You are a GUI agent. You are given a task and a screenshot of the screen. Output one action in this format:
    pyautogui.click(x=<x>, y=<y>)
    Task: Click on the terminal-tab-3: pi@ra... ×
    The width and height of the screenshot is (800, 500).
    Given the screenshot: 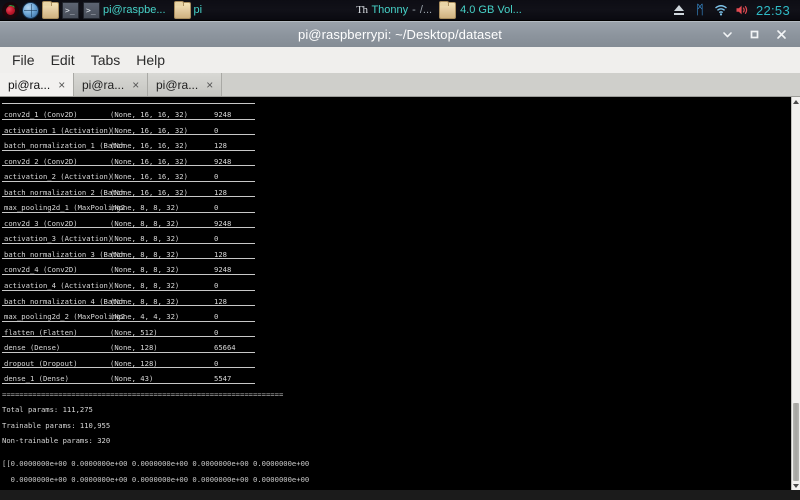 What is the action you would take?
    pyautogui.click(x=185, y=84)
    